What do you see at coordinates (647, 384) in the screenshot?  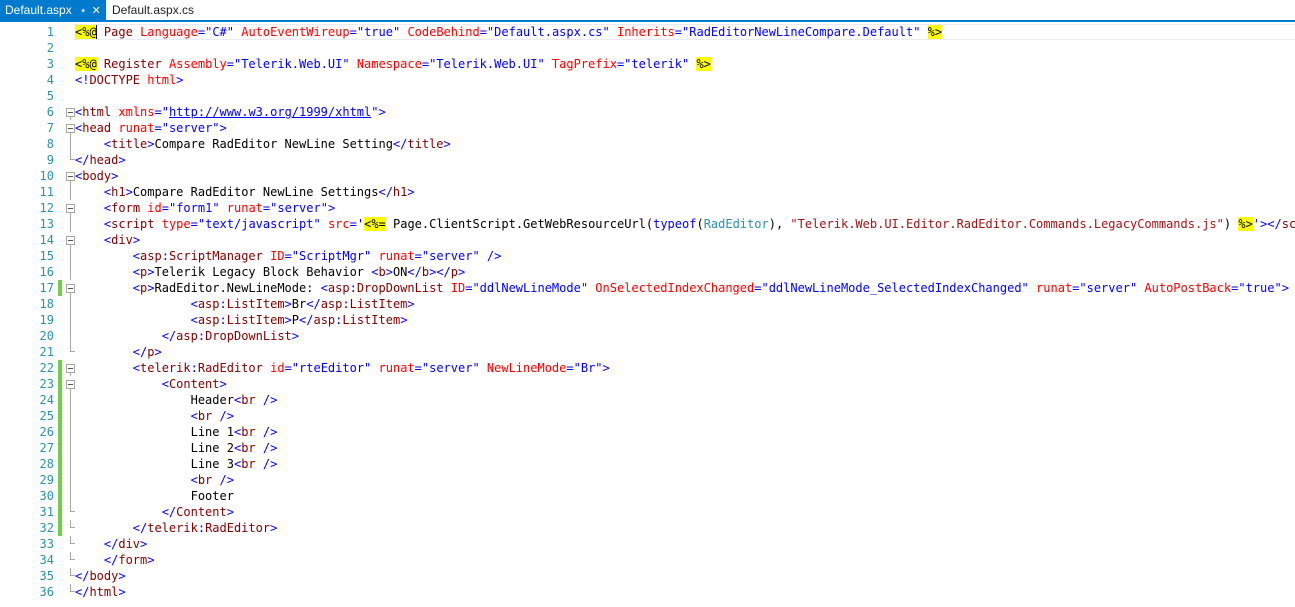 I see `code-line: 23 <Content>` at bounding box center [647, 384].